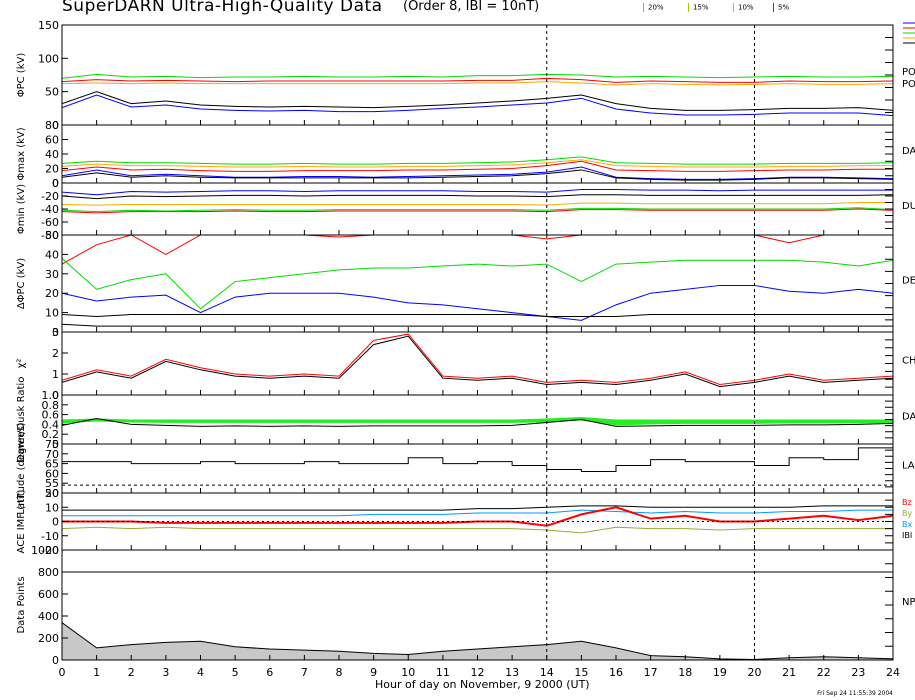 The height and width of the screenshot is (700, 915). I want to click on panel-latitude: 505560657075Latitude (degrees) LA, so click(465, 468).